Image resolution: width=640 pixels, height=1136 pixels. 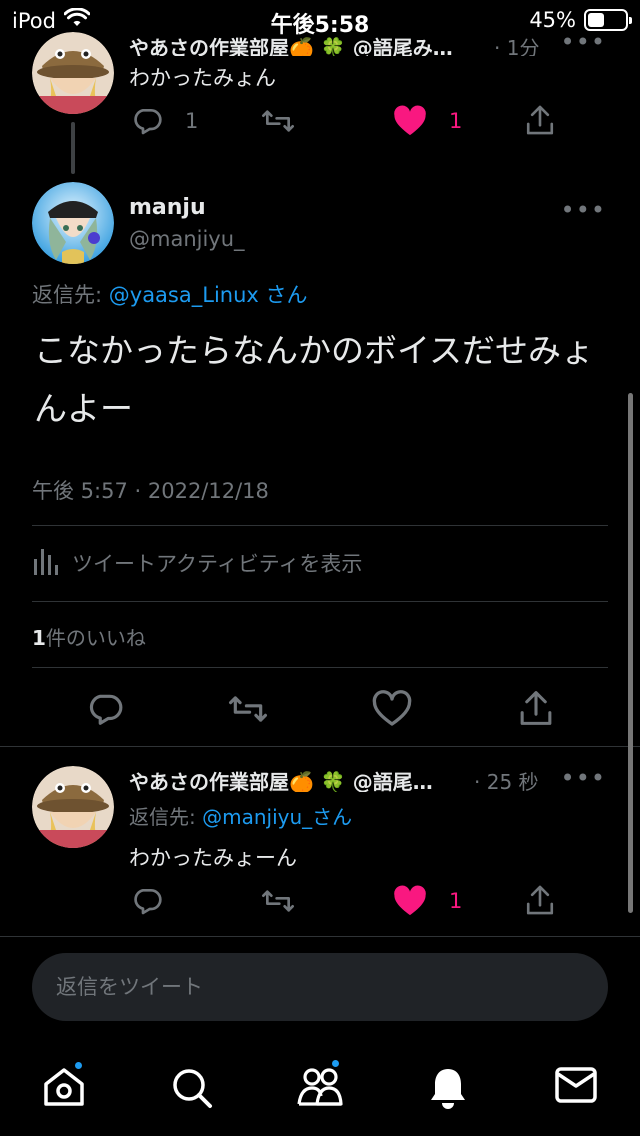 What do you see at coordinates (78, 1065) in the screenshot?
I see `home-badge` at bounding box center [78, 1065].